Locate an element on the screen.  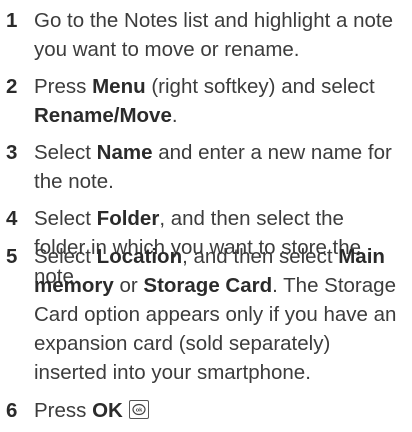
step-number: 4 is located at coordinates (12, 218).